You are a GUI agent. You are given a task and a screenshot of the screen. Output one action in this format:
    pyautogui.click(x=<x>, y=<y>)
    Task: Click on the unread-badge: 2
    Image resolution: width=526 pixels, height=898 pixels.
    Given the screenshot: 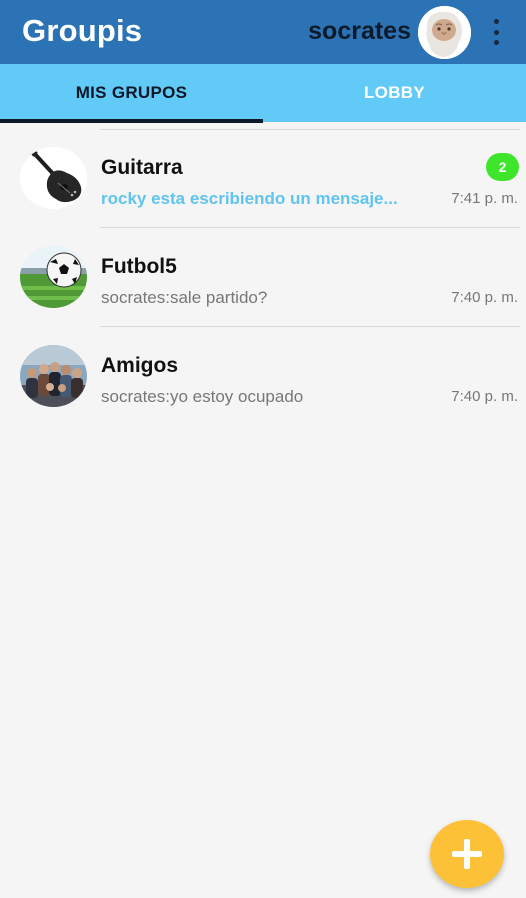 What is the action you would take?
    pyautogui.click(x=502, y=167)
    